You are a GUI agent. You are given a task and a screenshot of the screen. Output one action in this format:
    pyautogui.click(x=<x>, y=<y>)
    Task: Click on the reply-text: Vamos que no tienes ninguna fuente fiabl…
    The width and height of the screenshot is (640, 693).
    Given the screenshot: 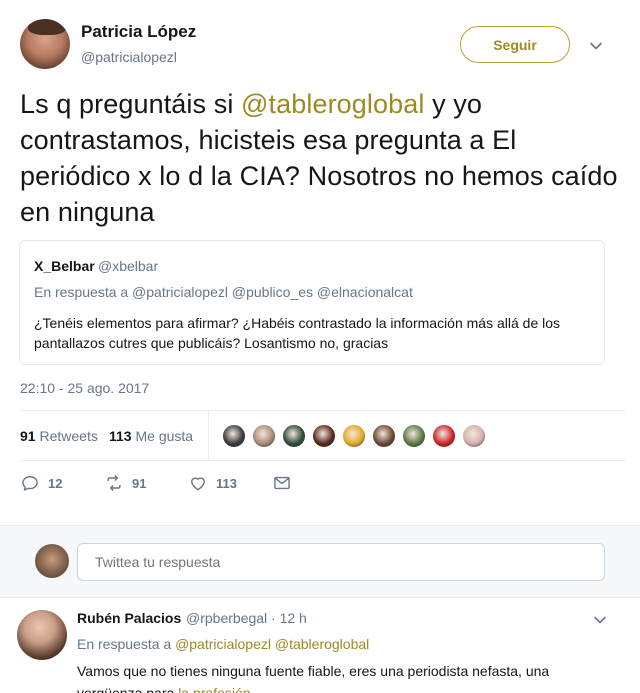 What is the action you would take?
    pyautogui.click(x=337, y=676)
    